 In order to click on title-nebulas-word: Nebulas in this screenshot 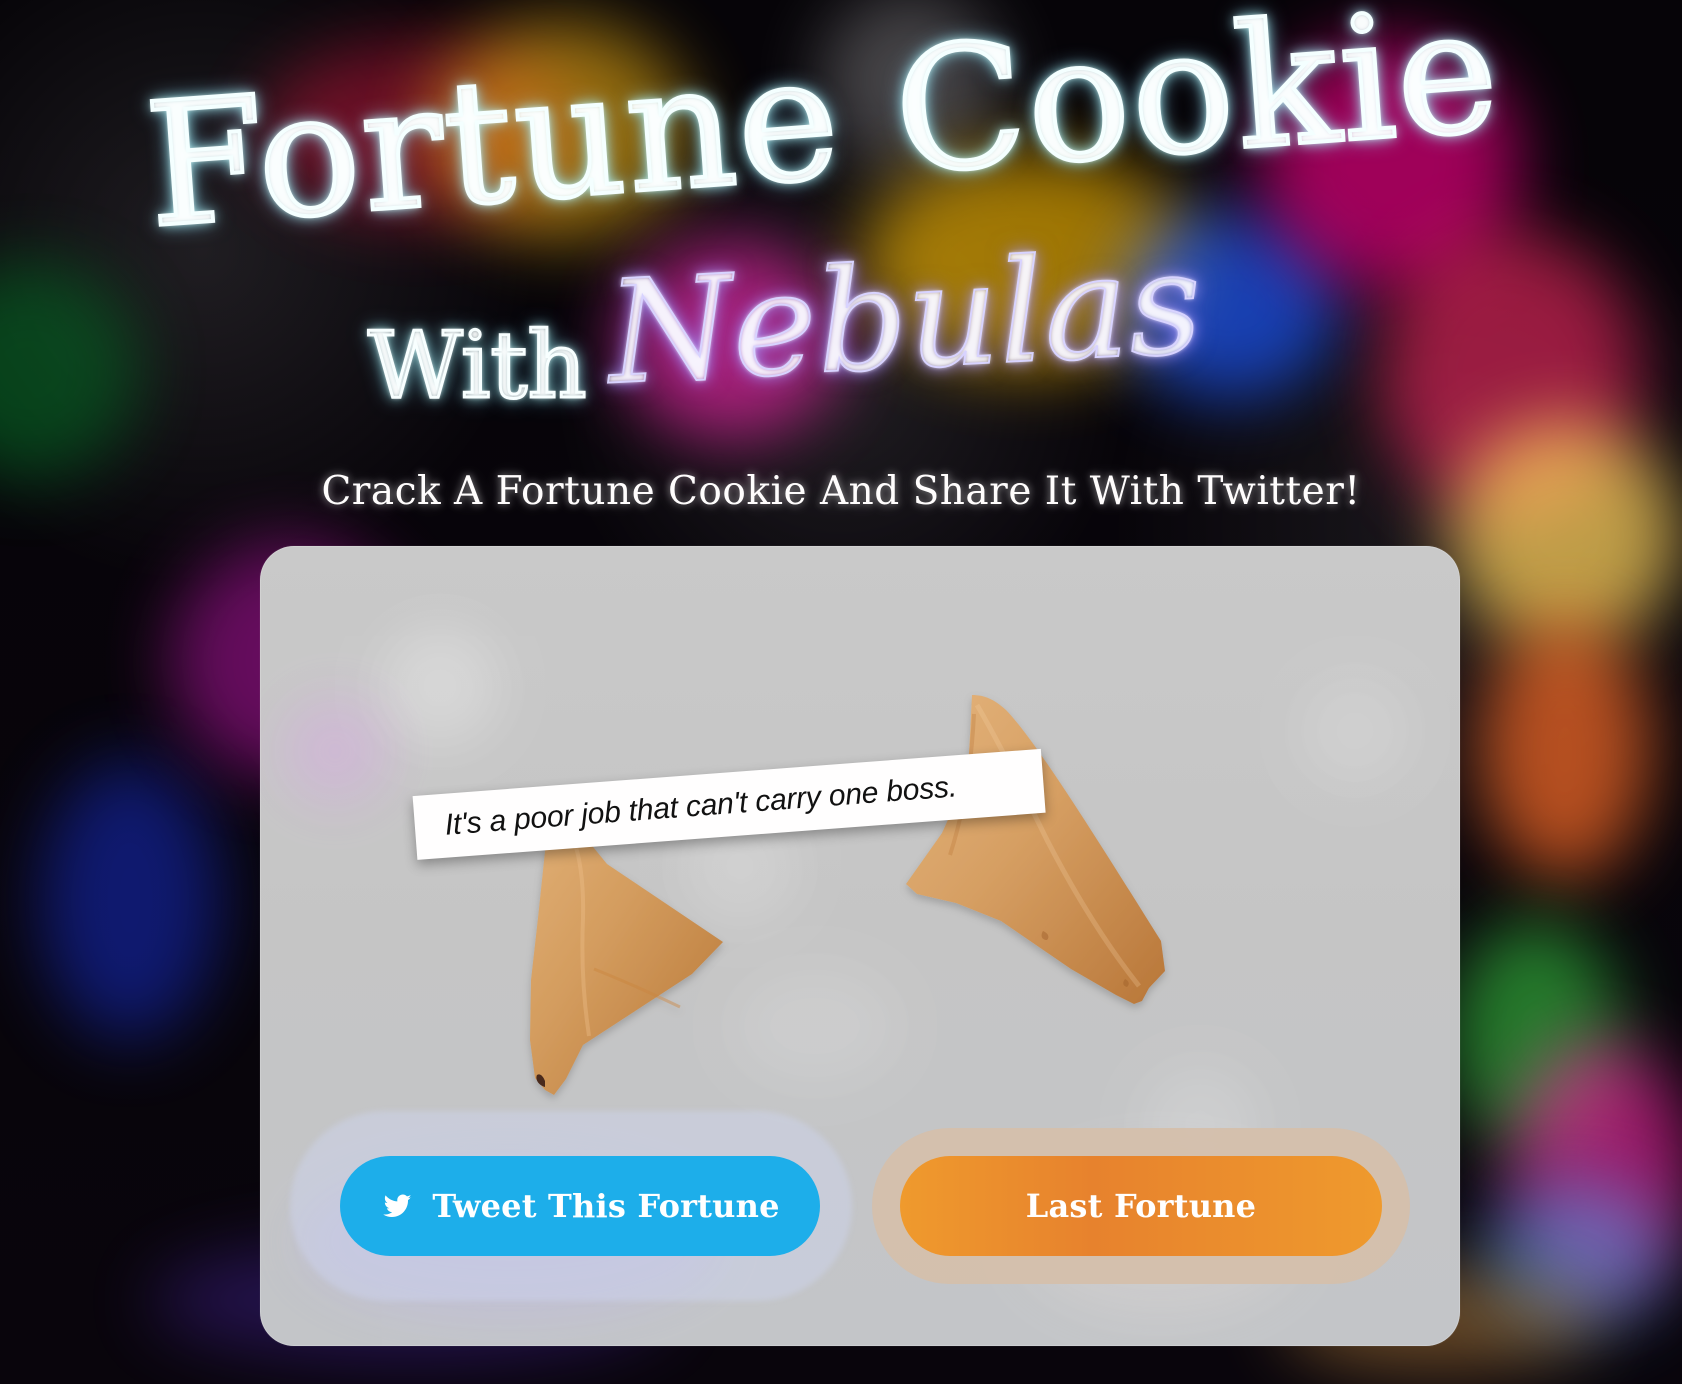, I will do `click(904, 319)`.